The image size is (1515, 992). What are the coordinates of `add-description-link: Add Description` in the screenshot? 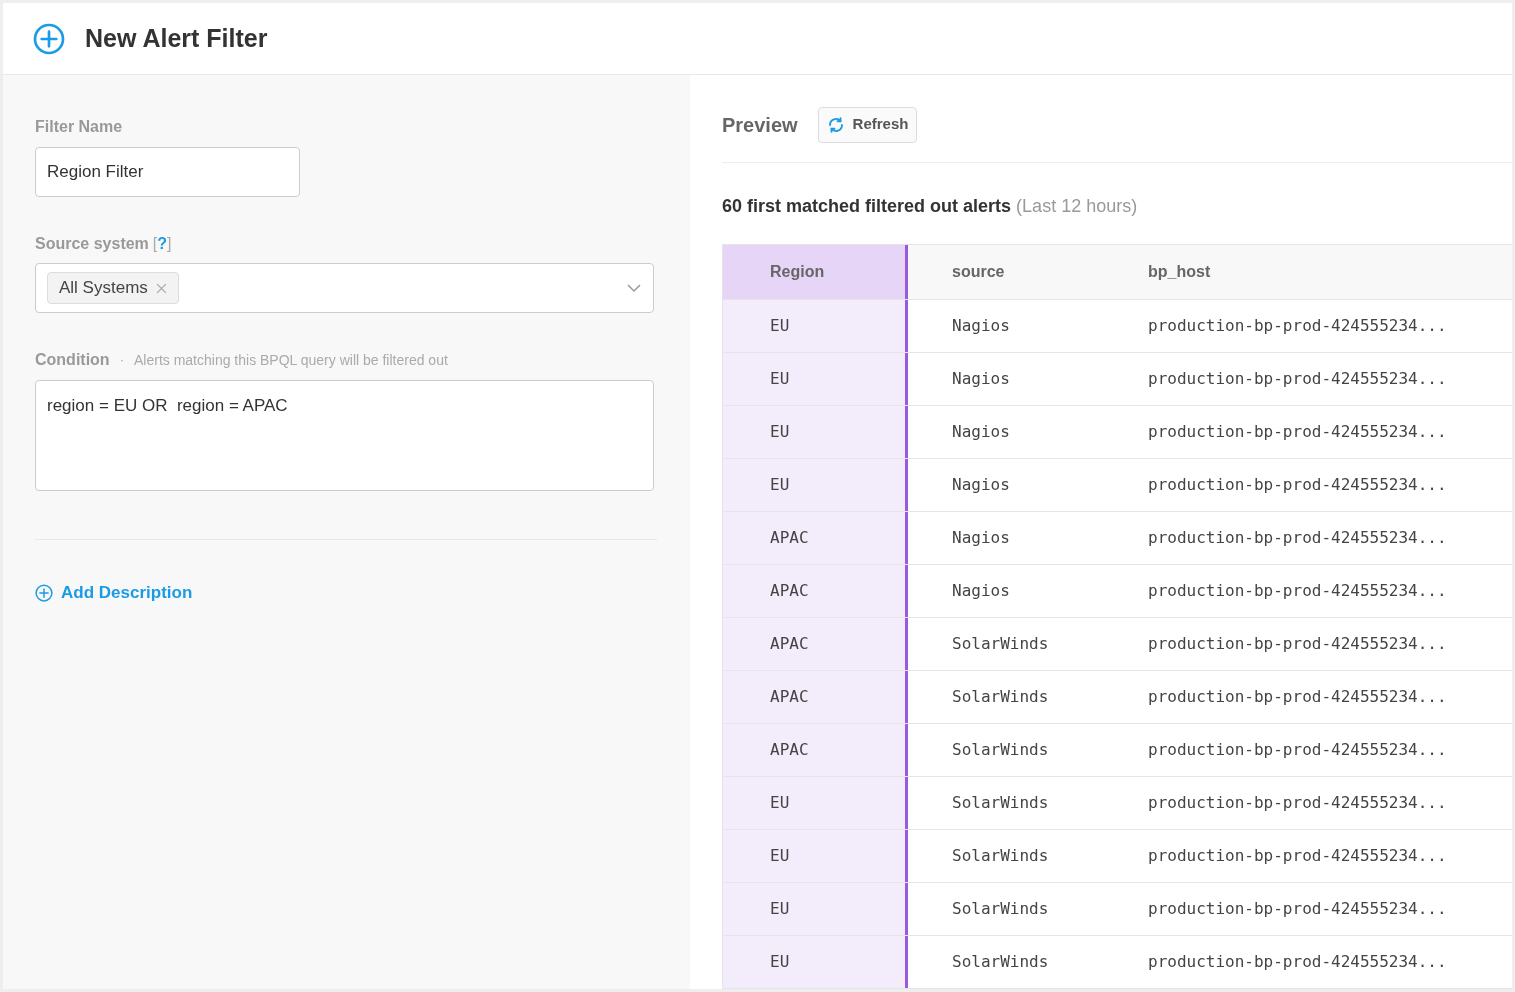 It's located at (114, 593).